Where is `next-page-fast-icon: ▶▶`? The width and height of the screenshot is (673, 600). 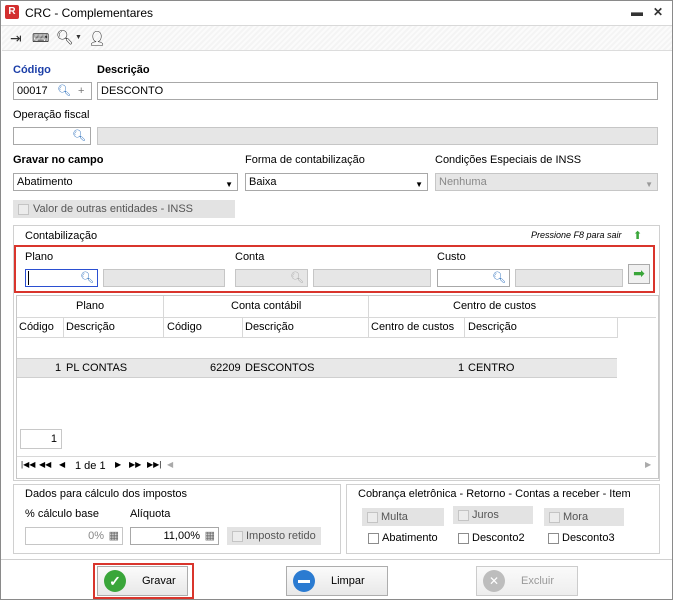 next-page-fast-icon: ▶▶ is located at coordinates (135, 464).